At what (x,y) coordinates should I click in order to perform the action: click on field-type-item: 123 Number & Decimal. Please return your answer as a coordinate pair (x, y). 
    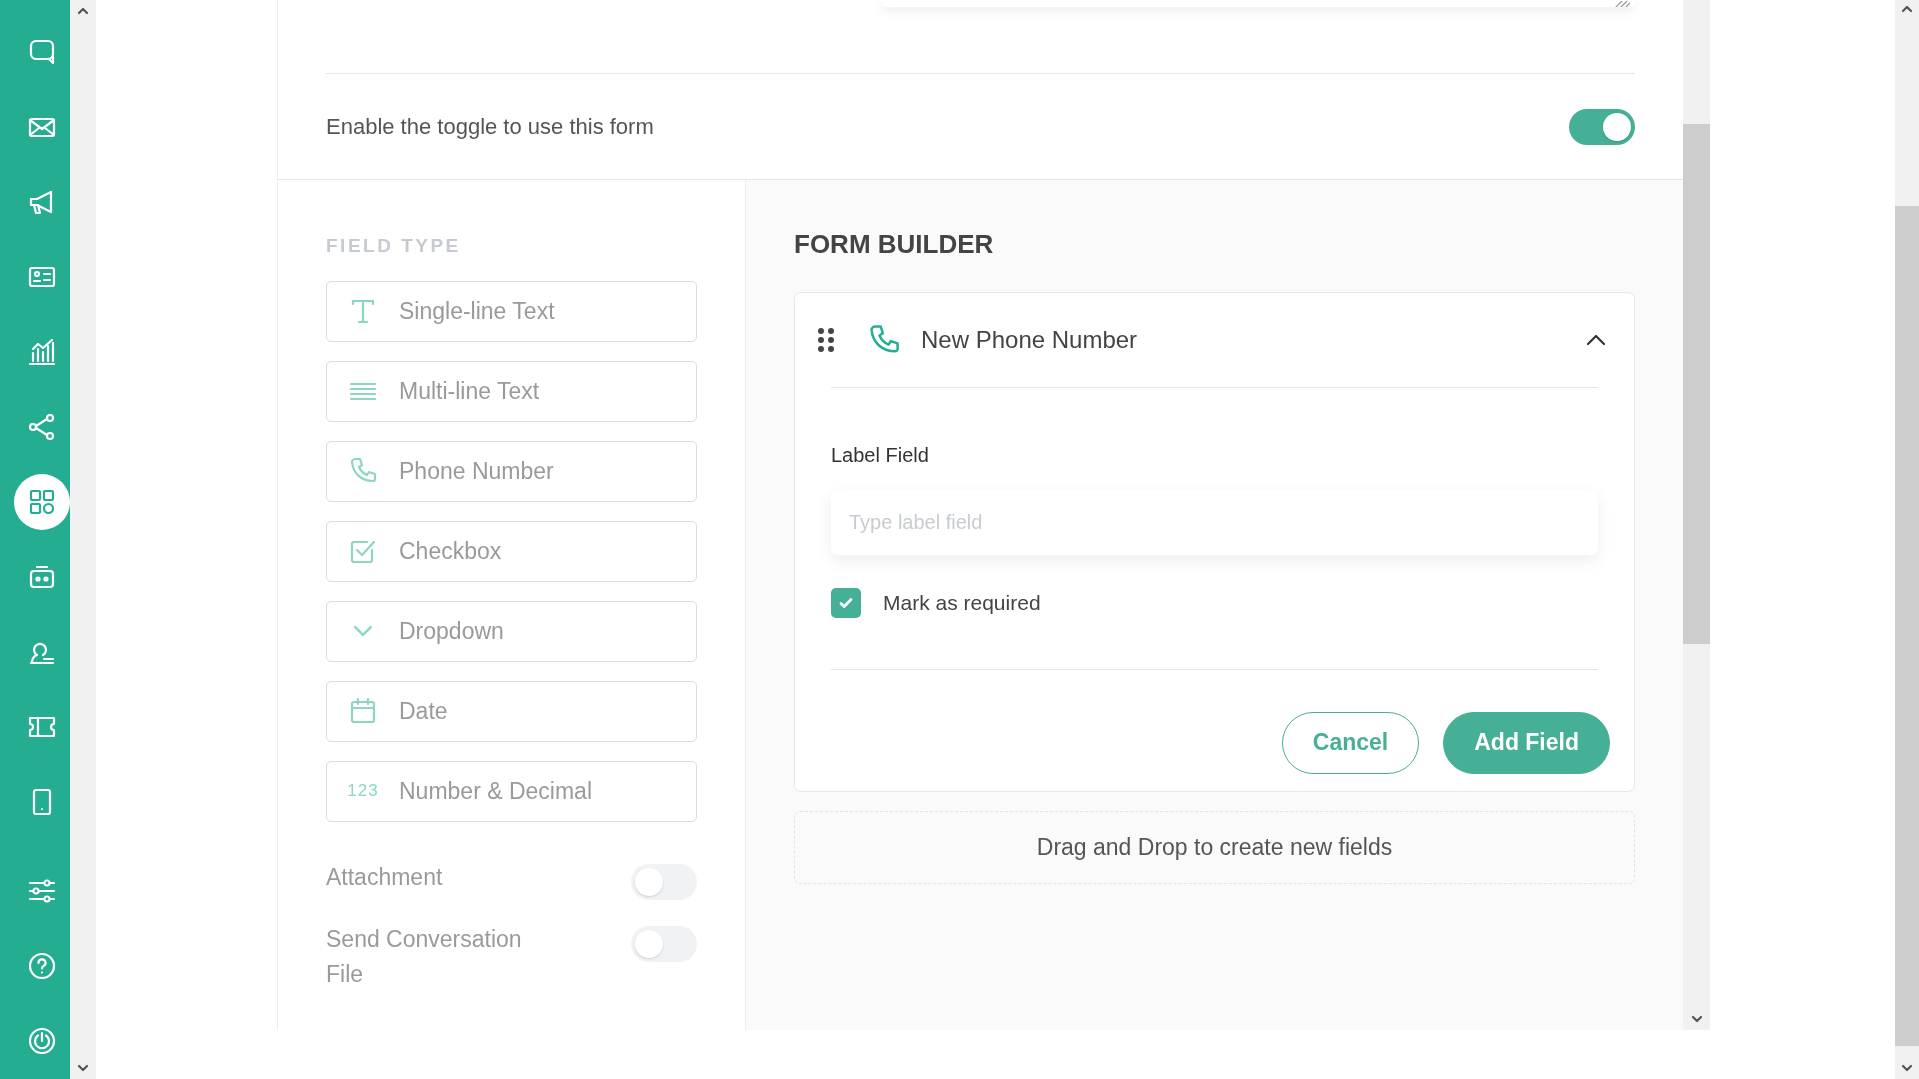
    Looking at the image, I should click on (511, 791).